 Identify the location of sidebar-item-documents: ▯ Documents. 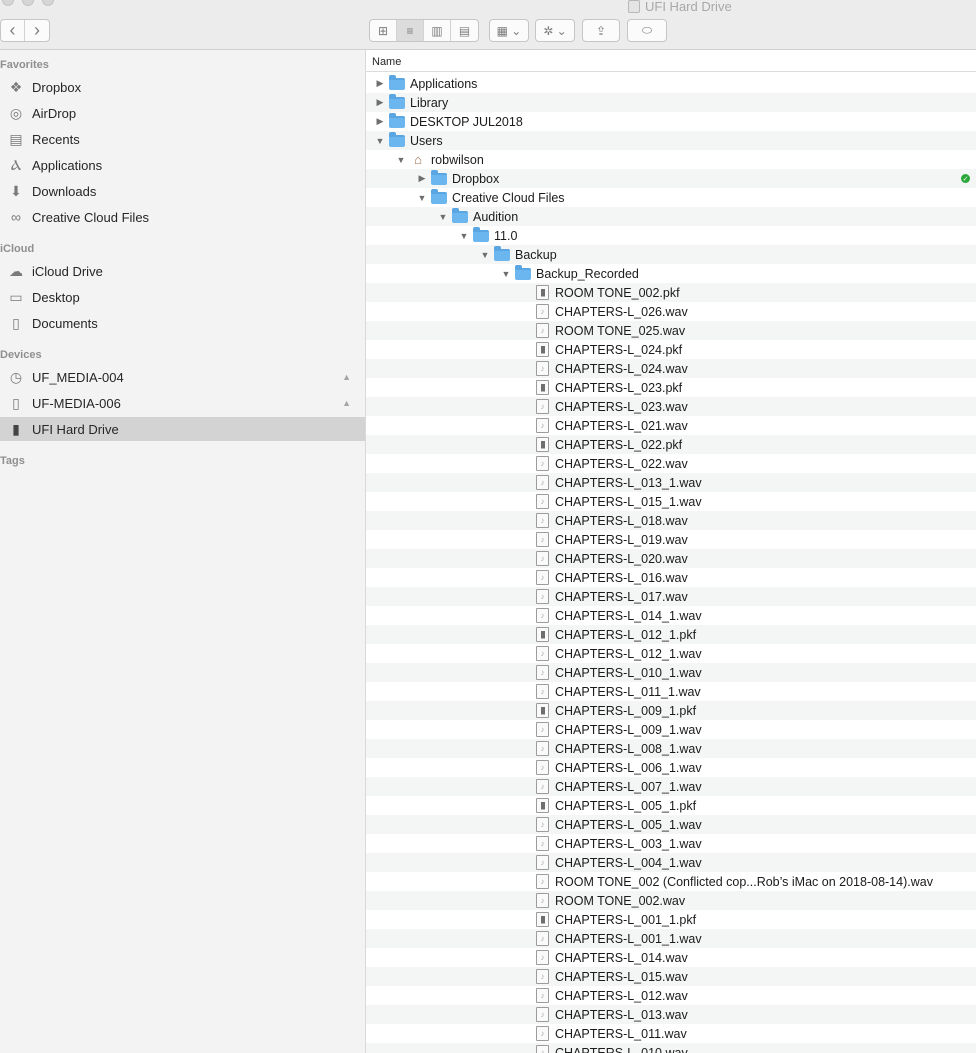
(182, 323).